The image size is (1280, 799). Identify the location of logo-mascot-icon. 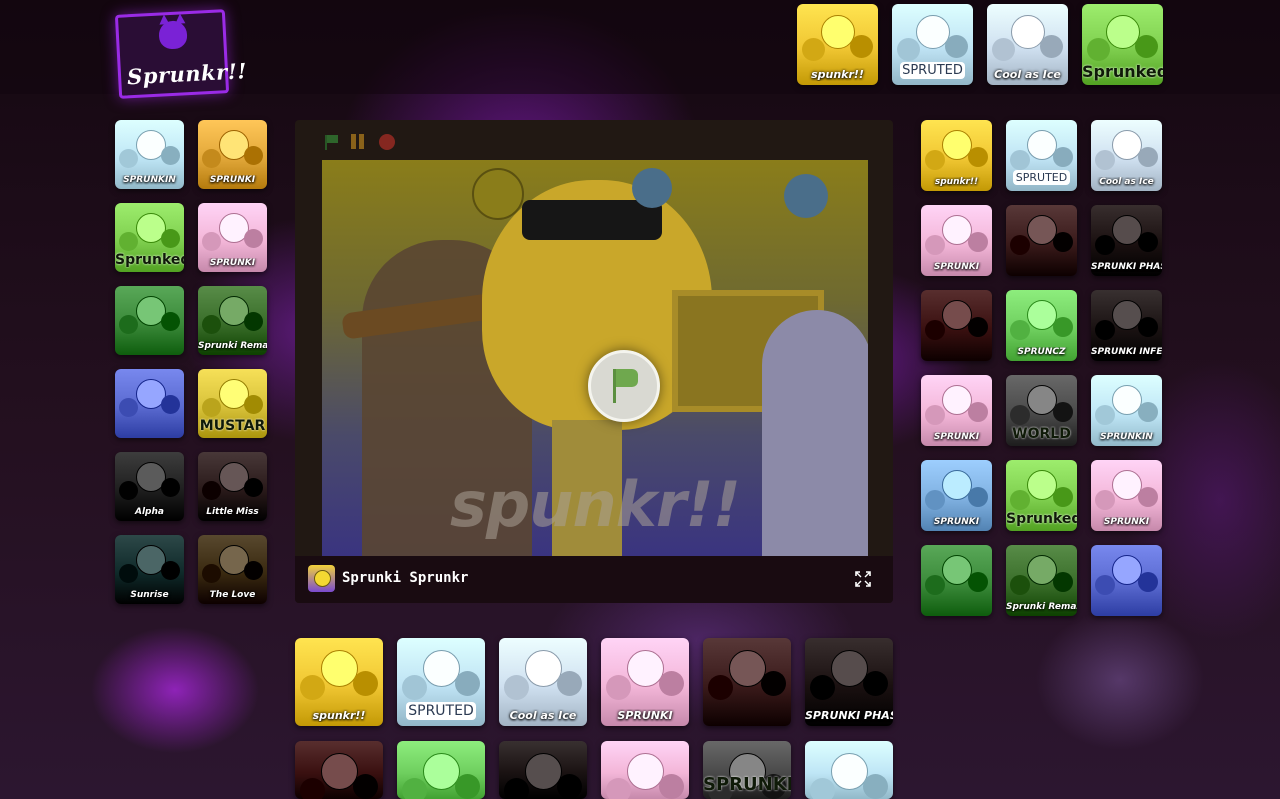
(173, 35).